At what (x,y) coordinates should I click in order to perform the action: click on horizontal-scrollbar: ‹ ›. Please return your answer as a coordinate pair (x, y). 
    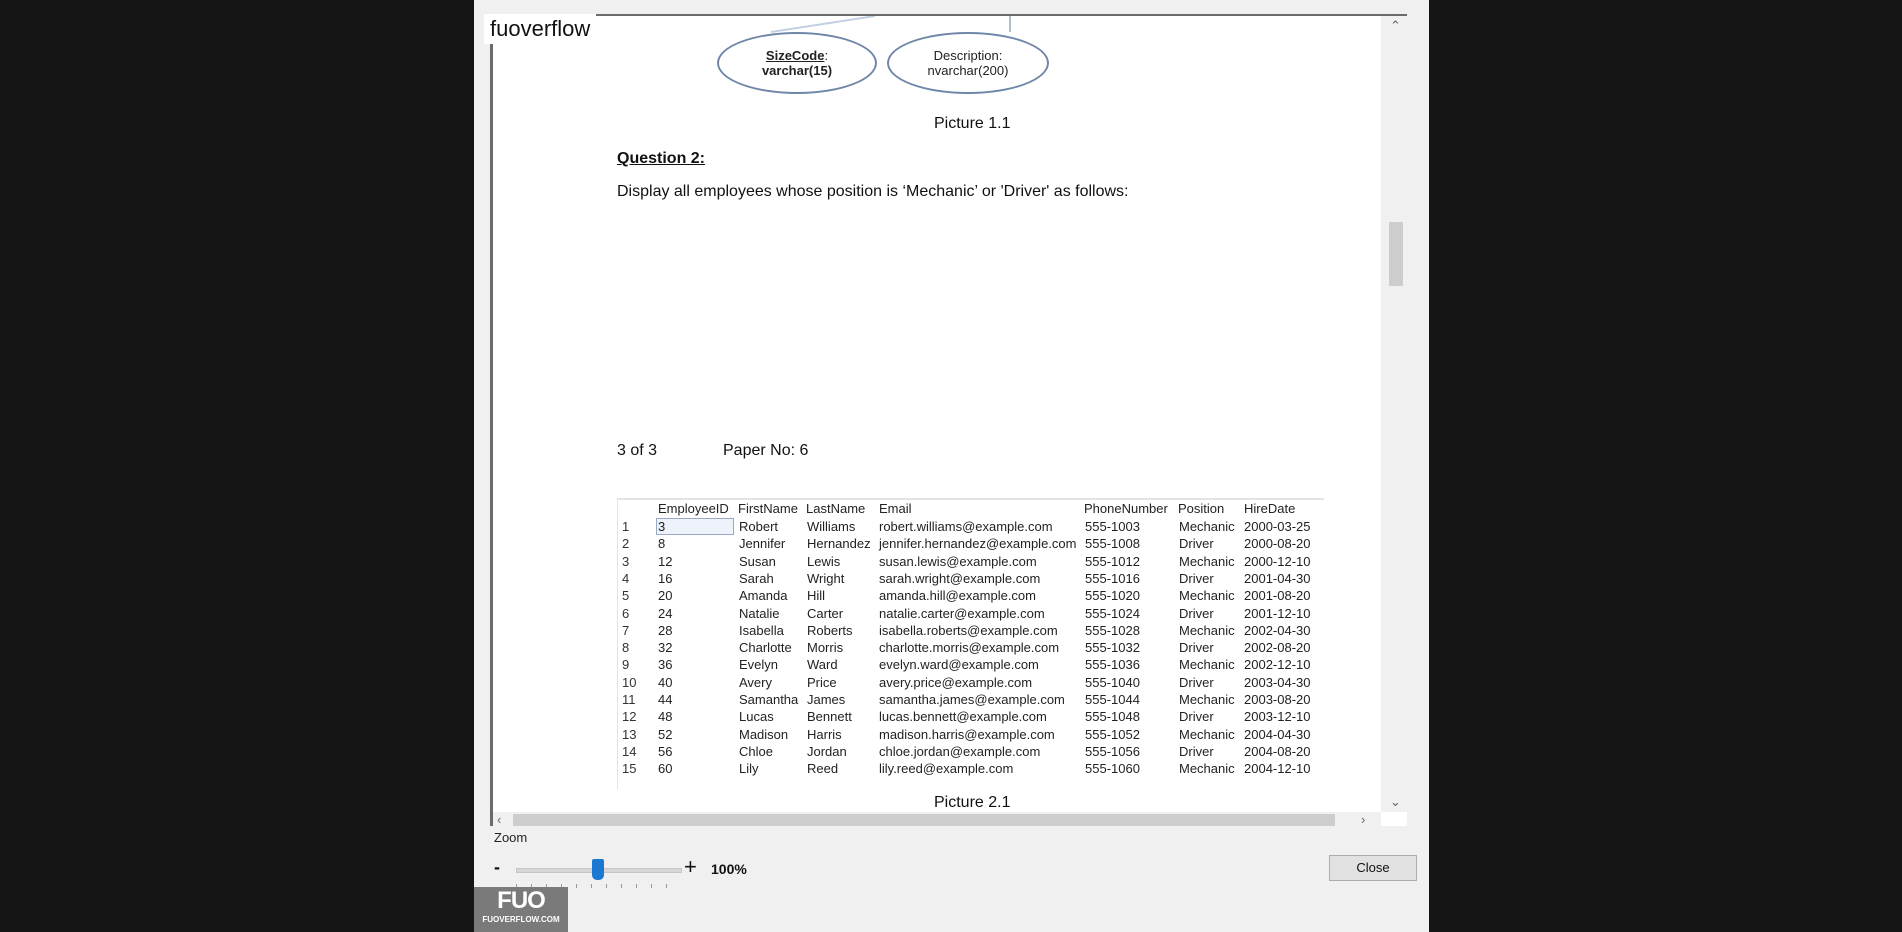
    Looking at the image, I should click on (937, 819).